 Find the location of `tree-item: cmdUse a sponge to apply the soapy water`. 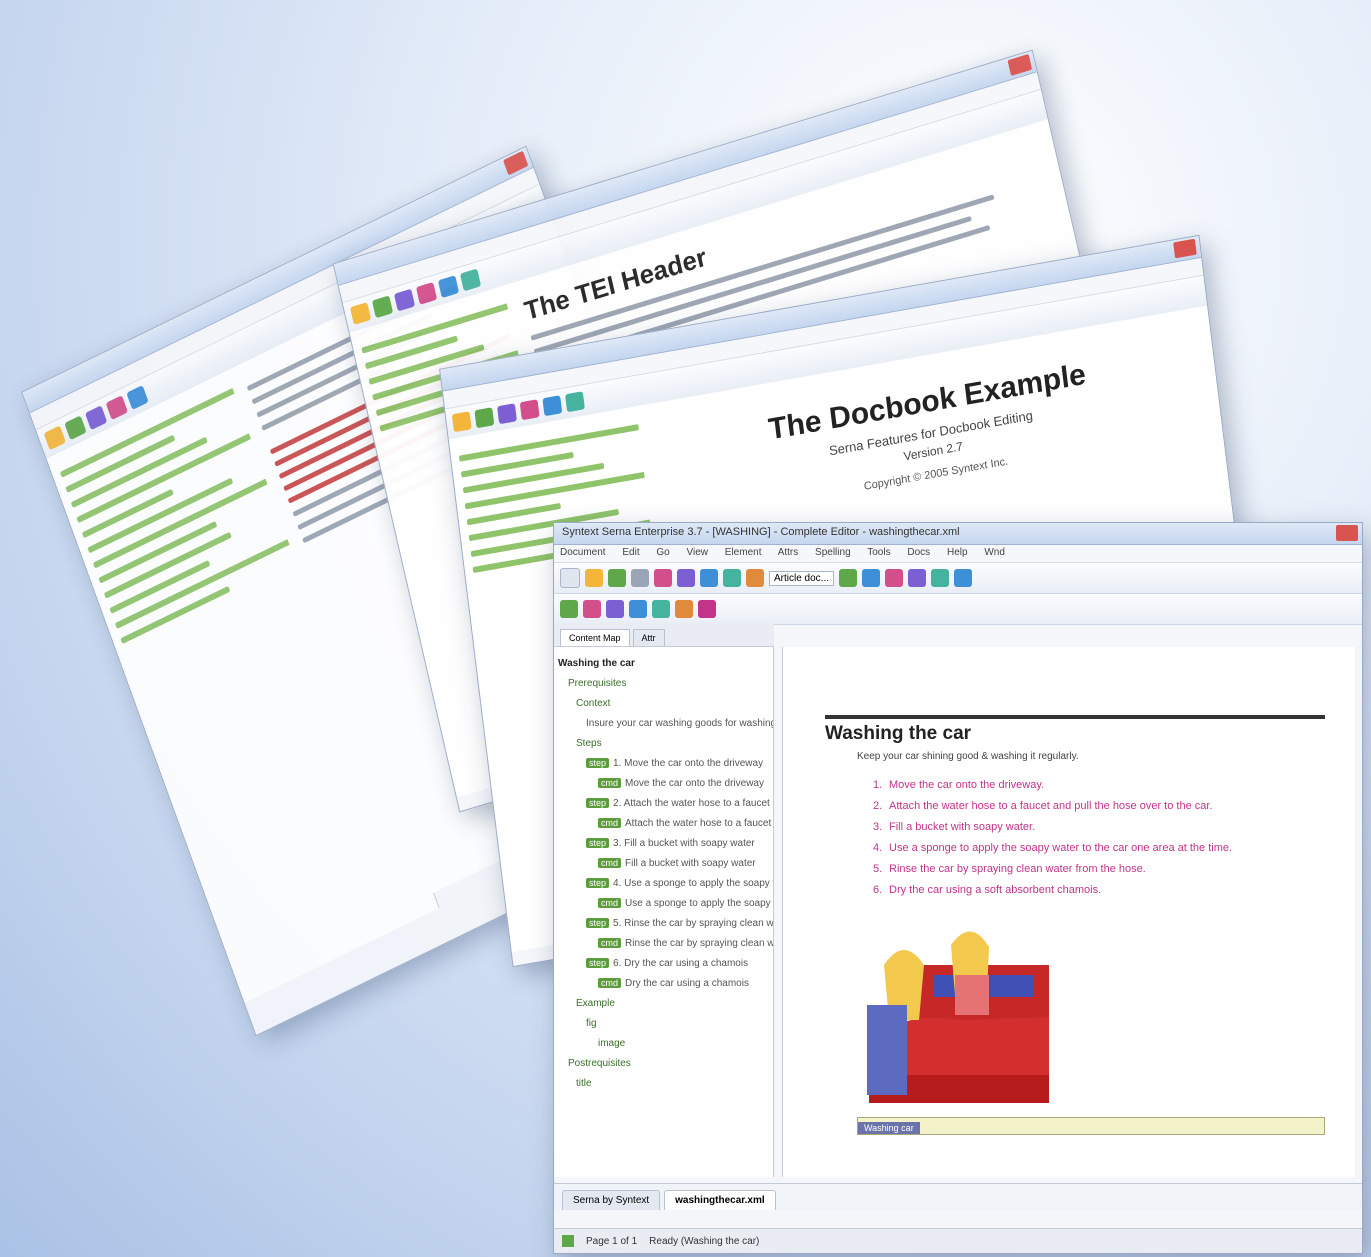

tree-item: cmdUse a sponge to apply the soapy water is located at coordinates (665, 903).